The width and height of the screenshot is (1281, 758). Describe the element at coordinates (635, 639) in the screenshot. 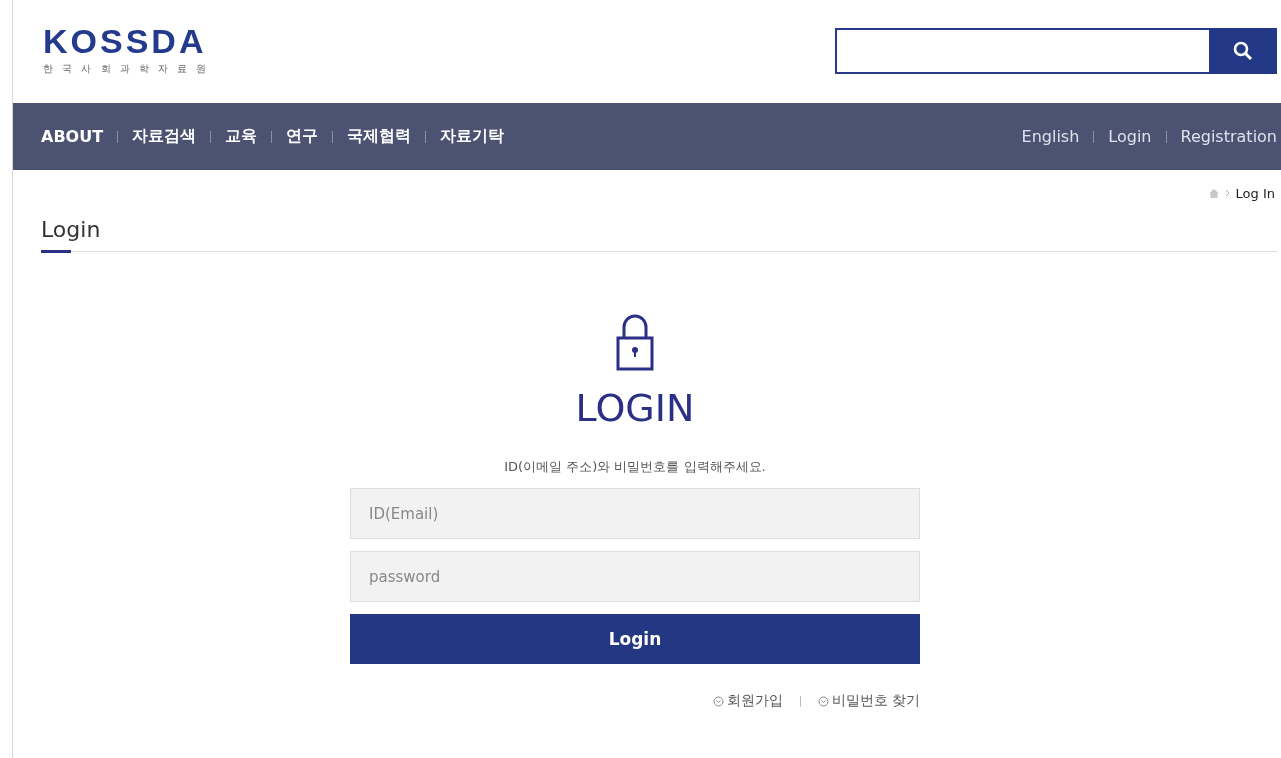

I see `login-button: Login` at that location.